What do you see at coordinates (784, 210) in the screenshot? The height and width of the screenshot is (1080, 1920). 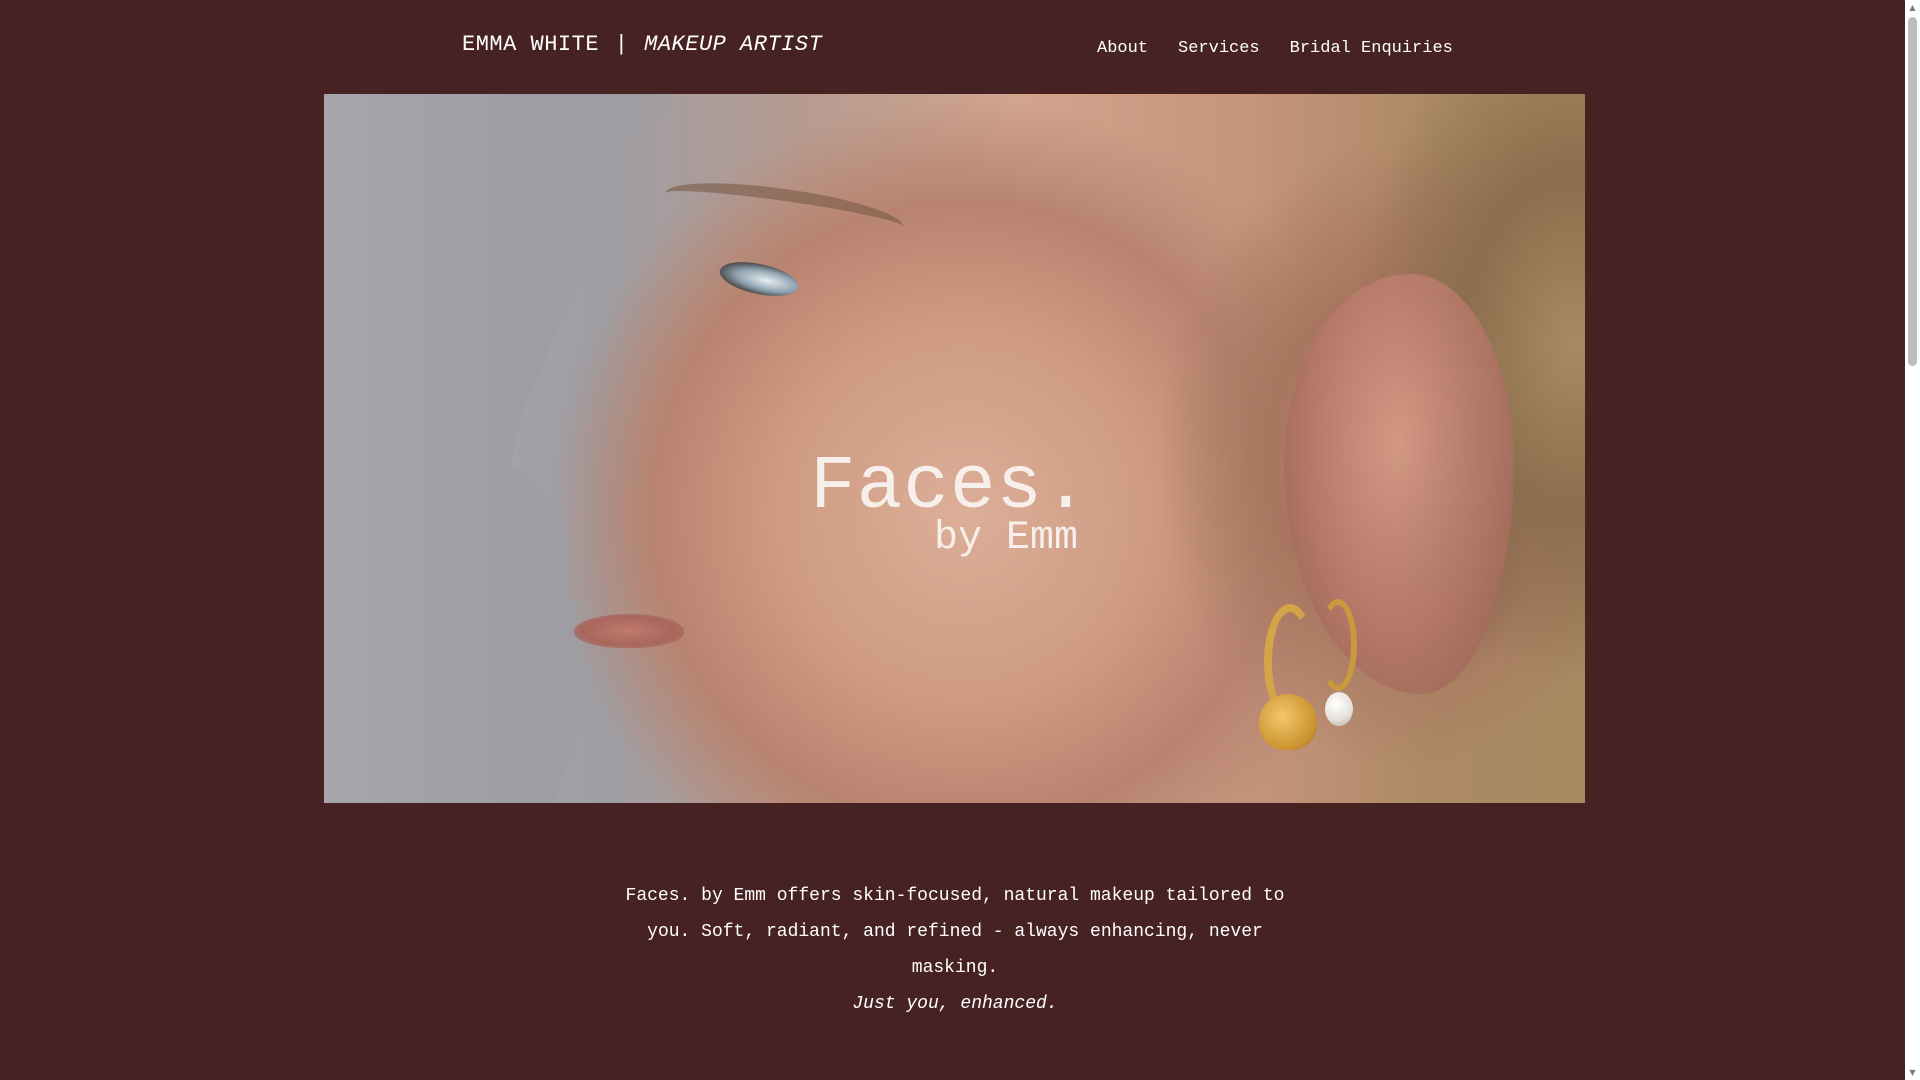 I see `hero-photo-brow` at bounding box center [784, 210].